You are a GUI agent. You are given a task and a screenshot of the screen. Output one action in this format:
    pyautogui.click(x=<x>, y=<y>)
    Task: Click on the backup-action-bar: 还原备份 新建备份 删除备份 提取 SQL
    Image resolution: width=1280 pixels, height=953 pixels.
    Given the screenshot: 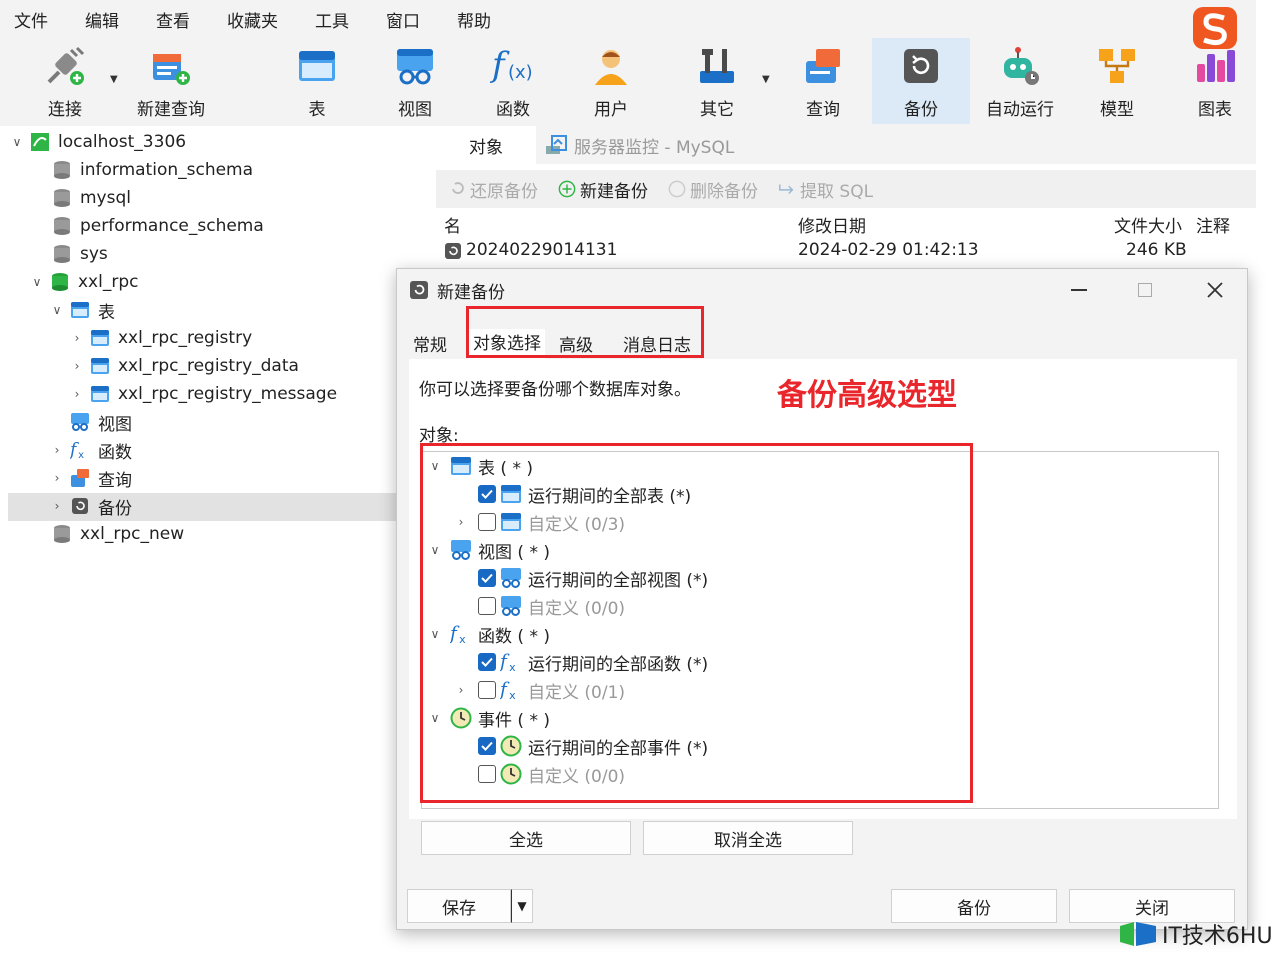 What is the action you would take?
    pyautogui.click(x=846, y=189)
    